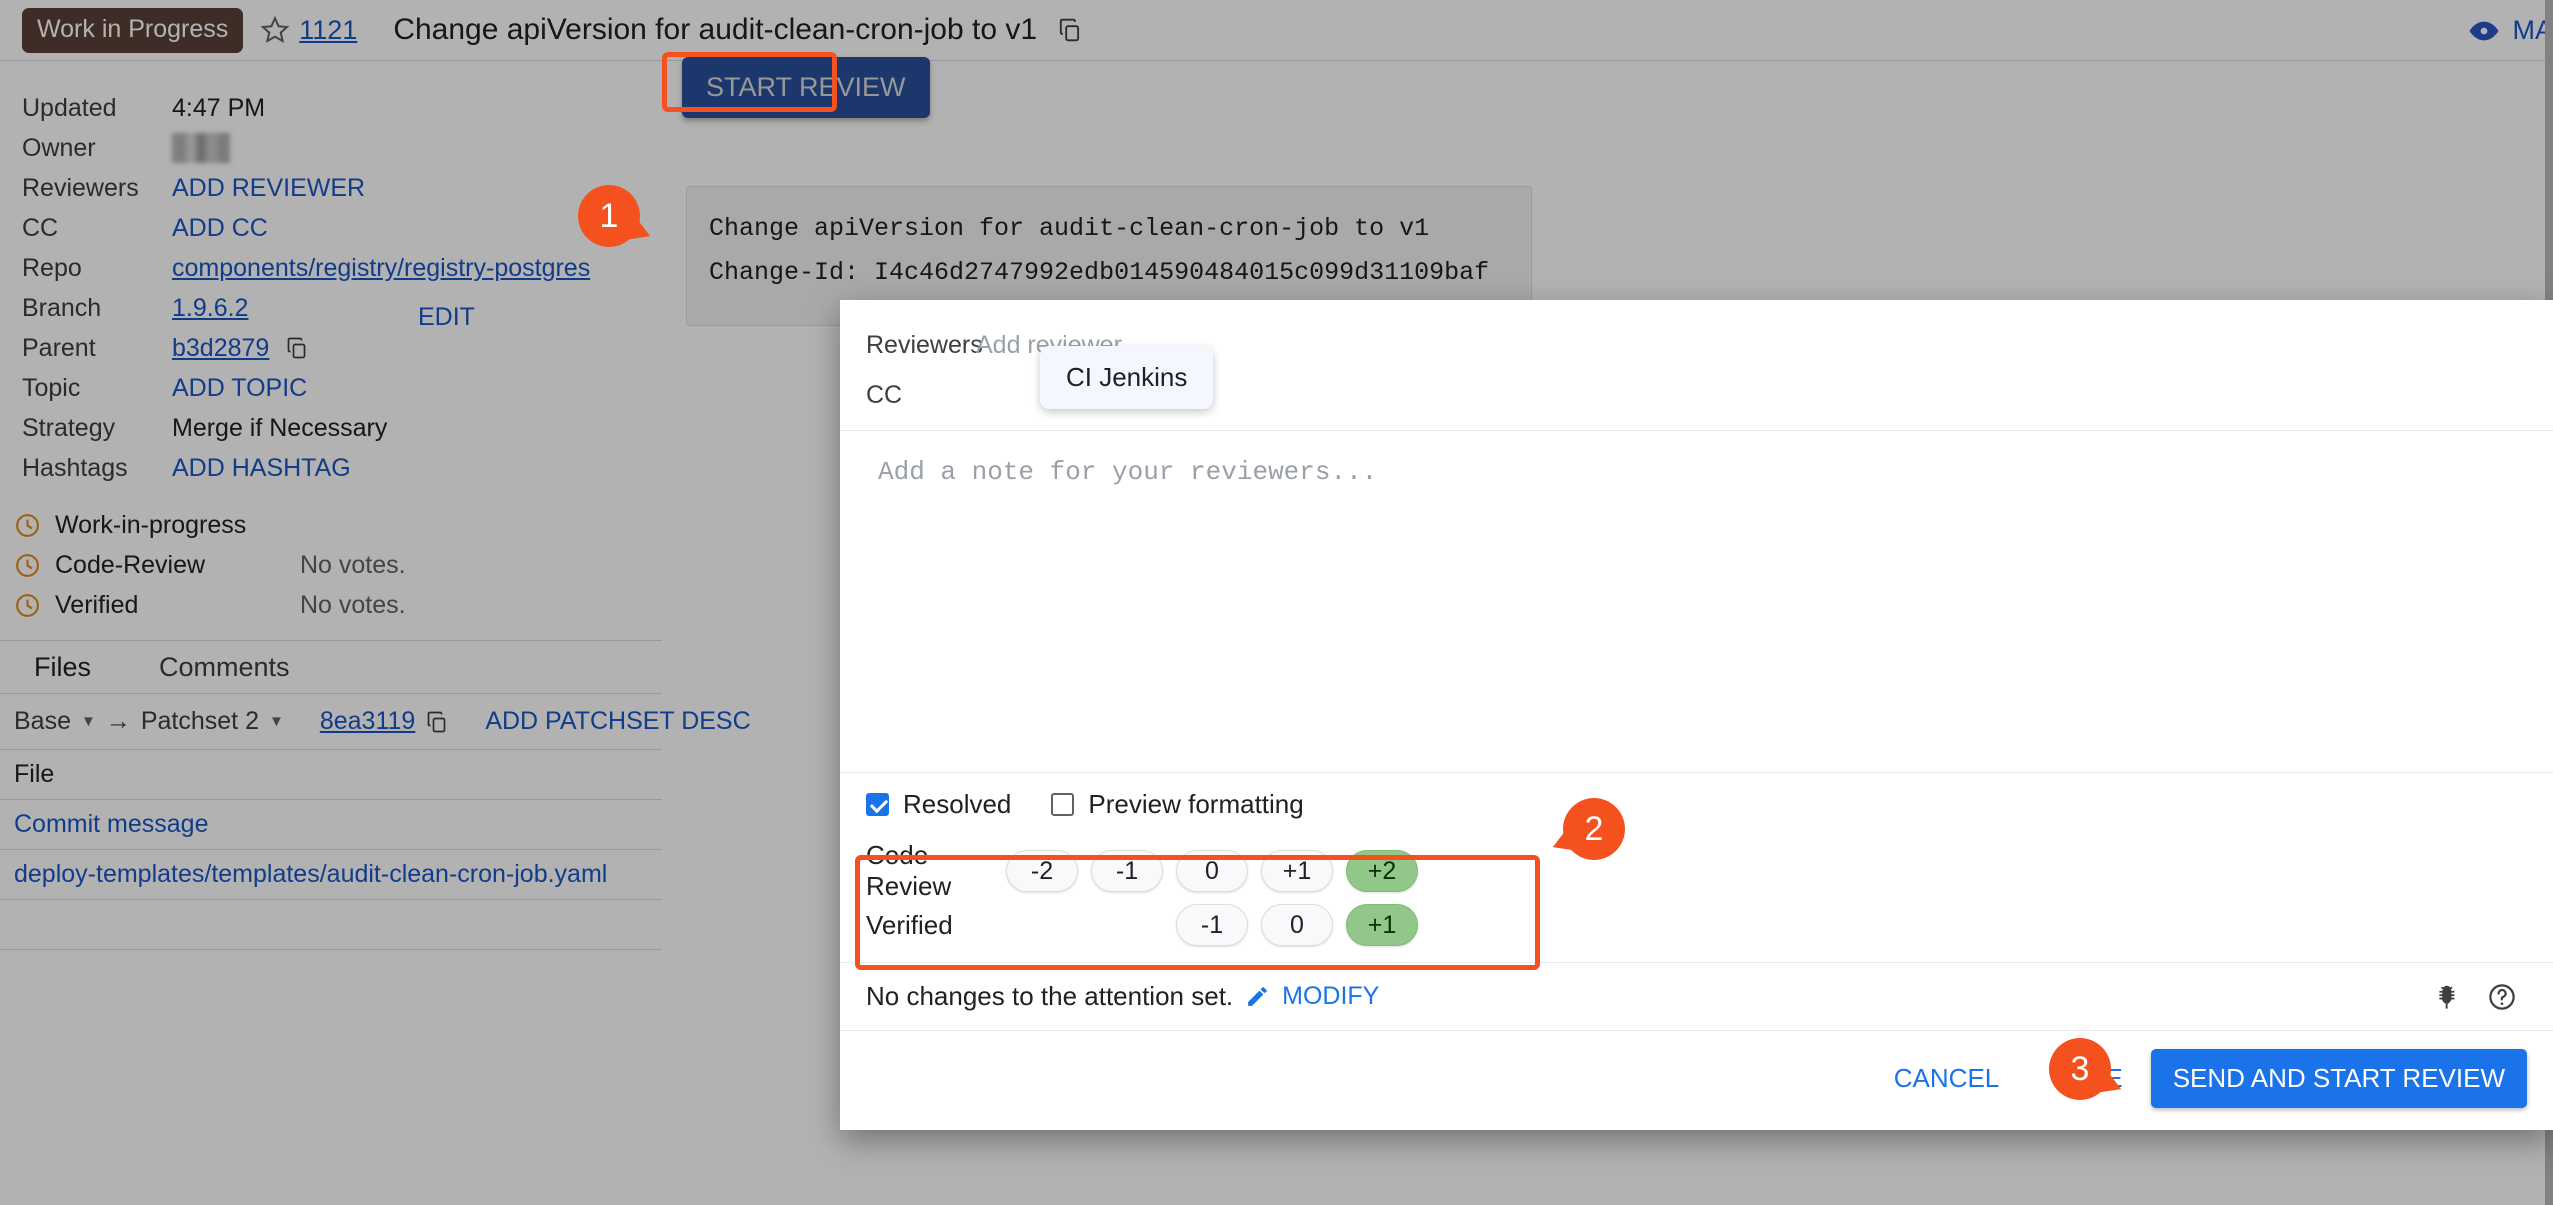  I want to click on vote-label-name: Code-Review, so click(909, 870).